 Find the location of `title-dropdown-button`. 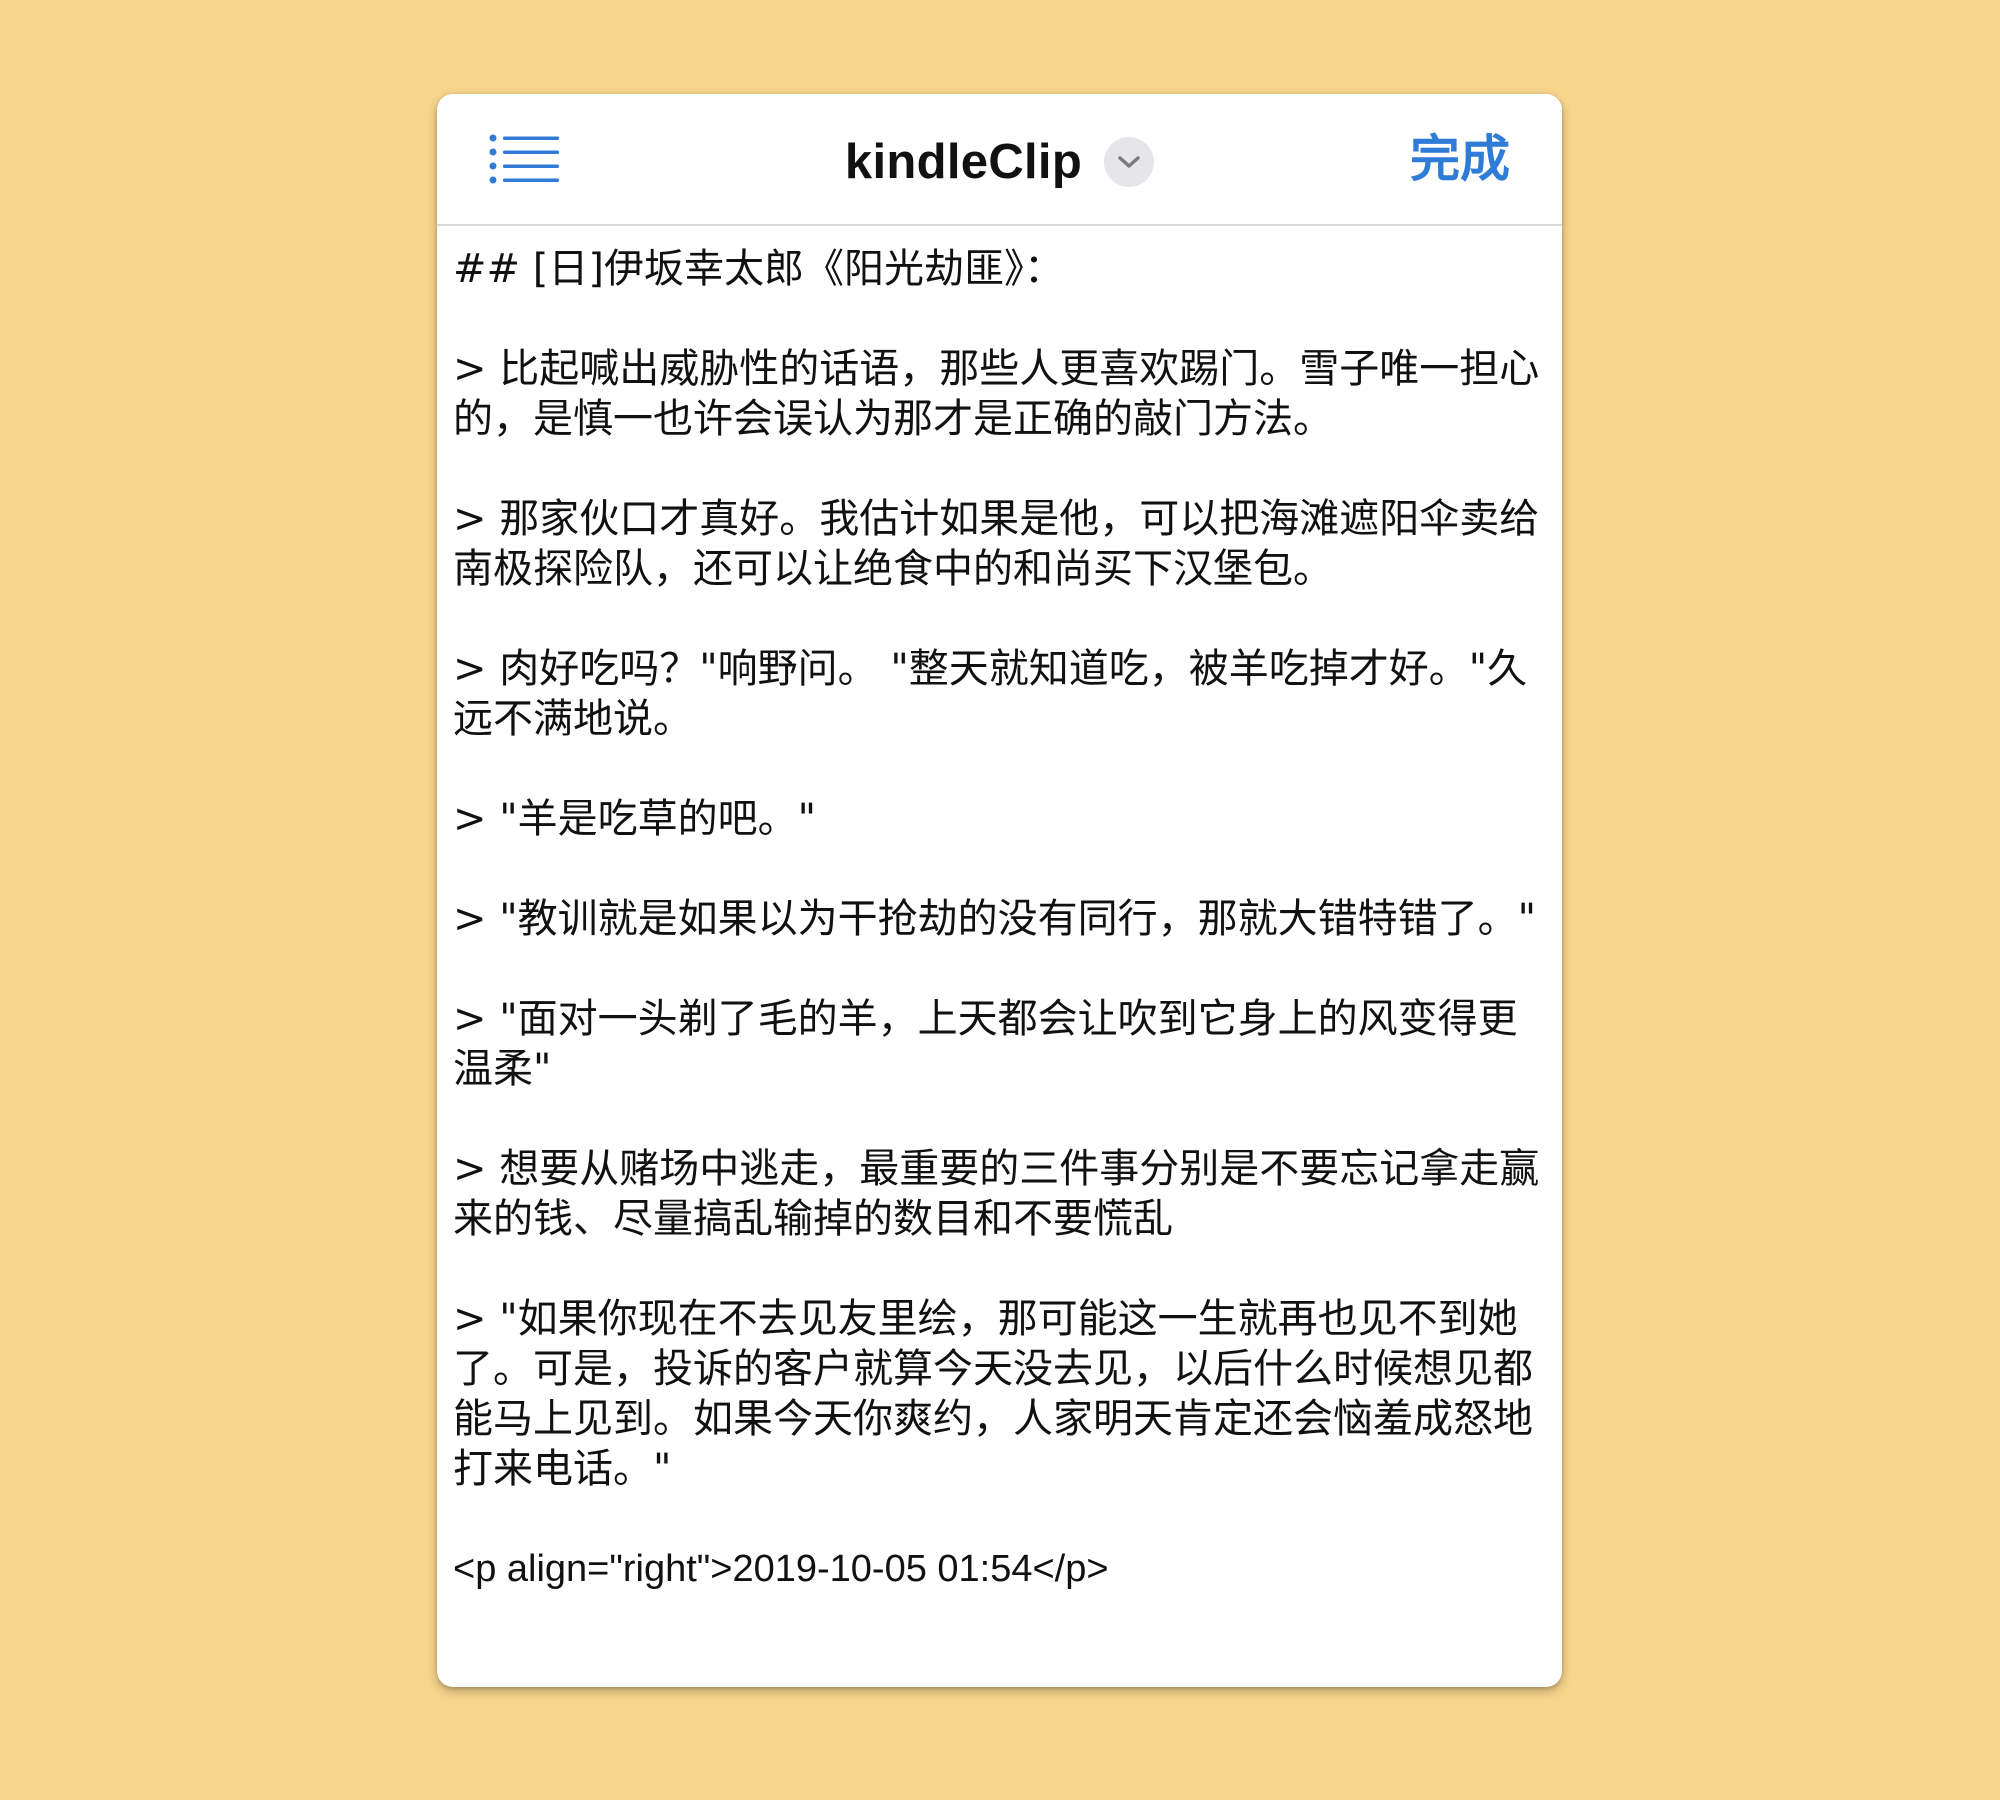

title-dropdown-button is located at coordinates (1129, 162).